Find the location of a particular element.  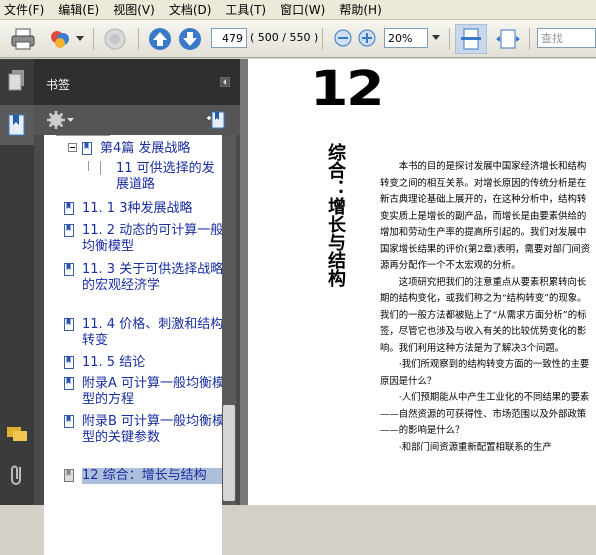

menu-window: 窗口(W) is located at coordinates (302, 9).